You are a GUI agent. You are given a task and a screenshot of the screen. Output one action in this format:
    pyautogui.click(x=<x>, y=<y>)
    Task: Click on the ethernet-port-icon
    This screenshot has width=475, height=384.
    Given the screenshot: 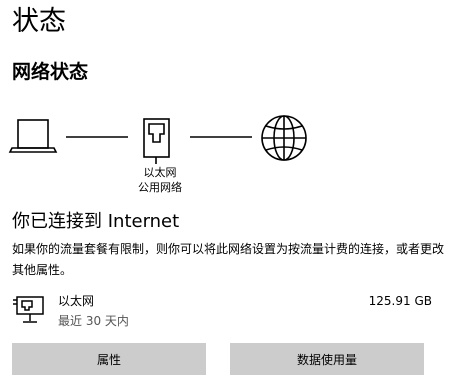 What is the action you would take?
    pyautogui.click(x=156, y=141)
    